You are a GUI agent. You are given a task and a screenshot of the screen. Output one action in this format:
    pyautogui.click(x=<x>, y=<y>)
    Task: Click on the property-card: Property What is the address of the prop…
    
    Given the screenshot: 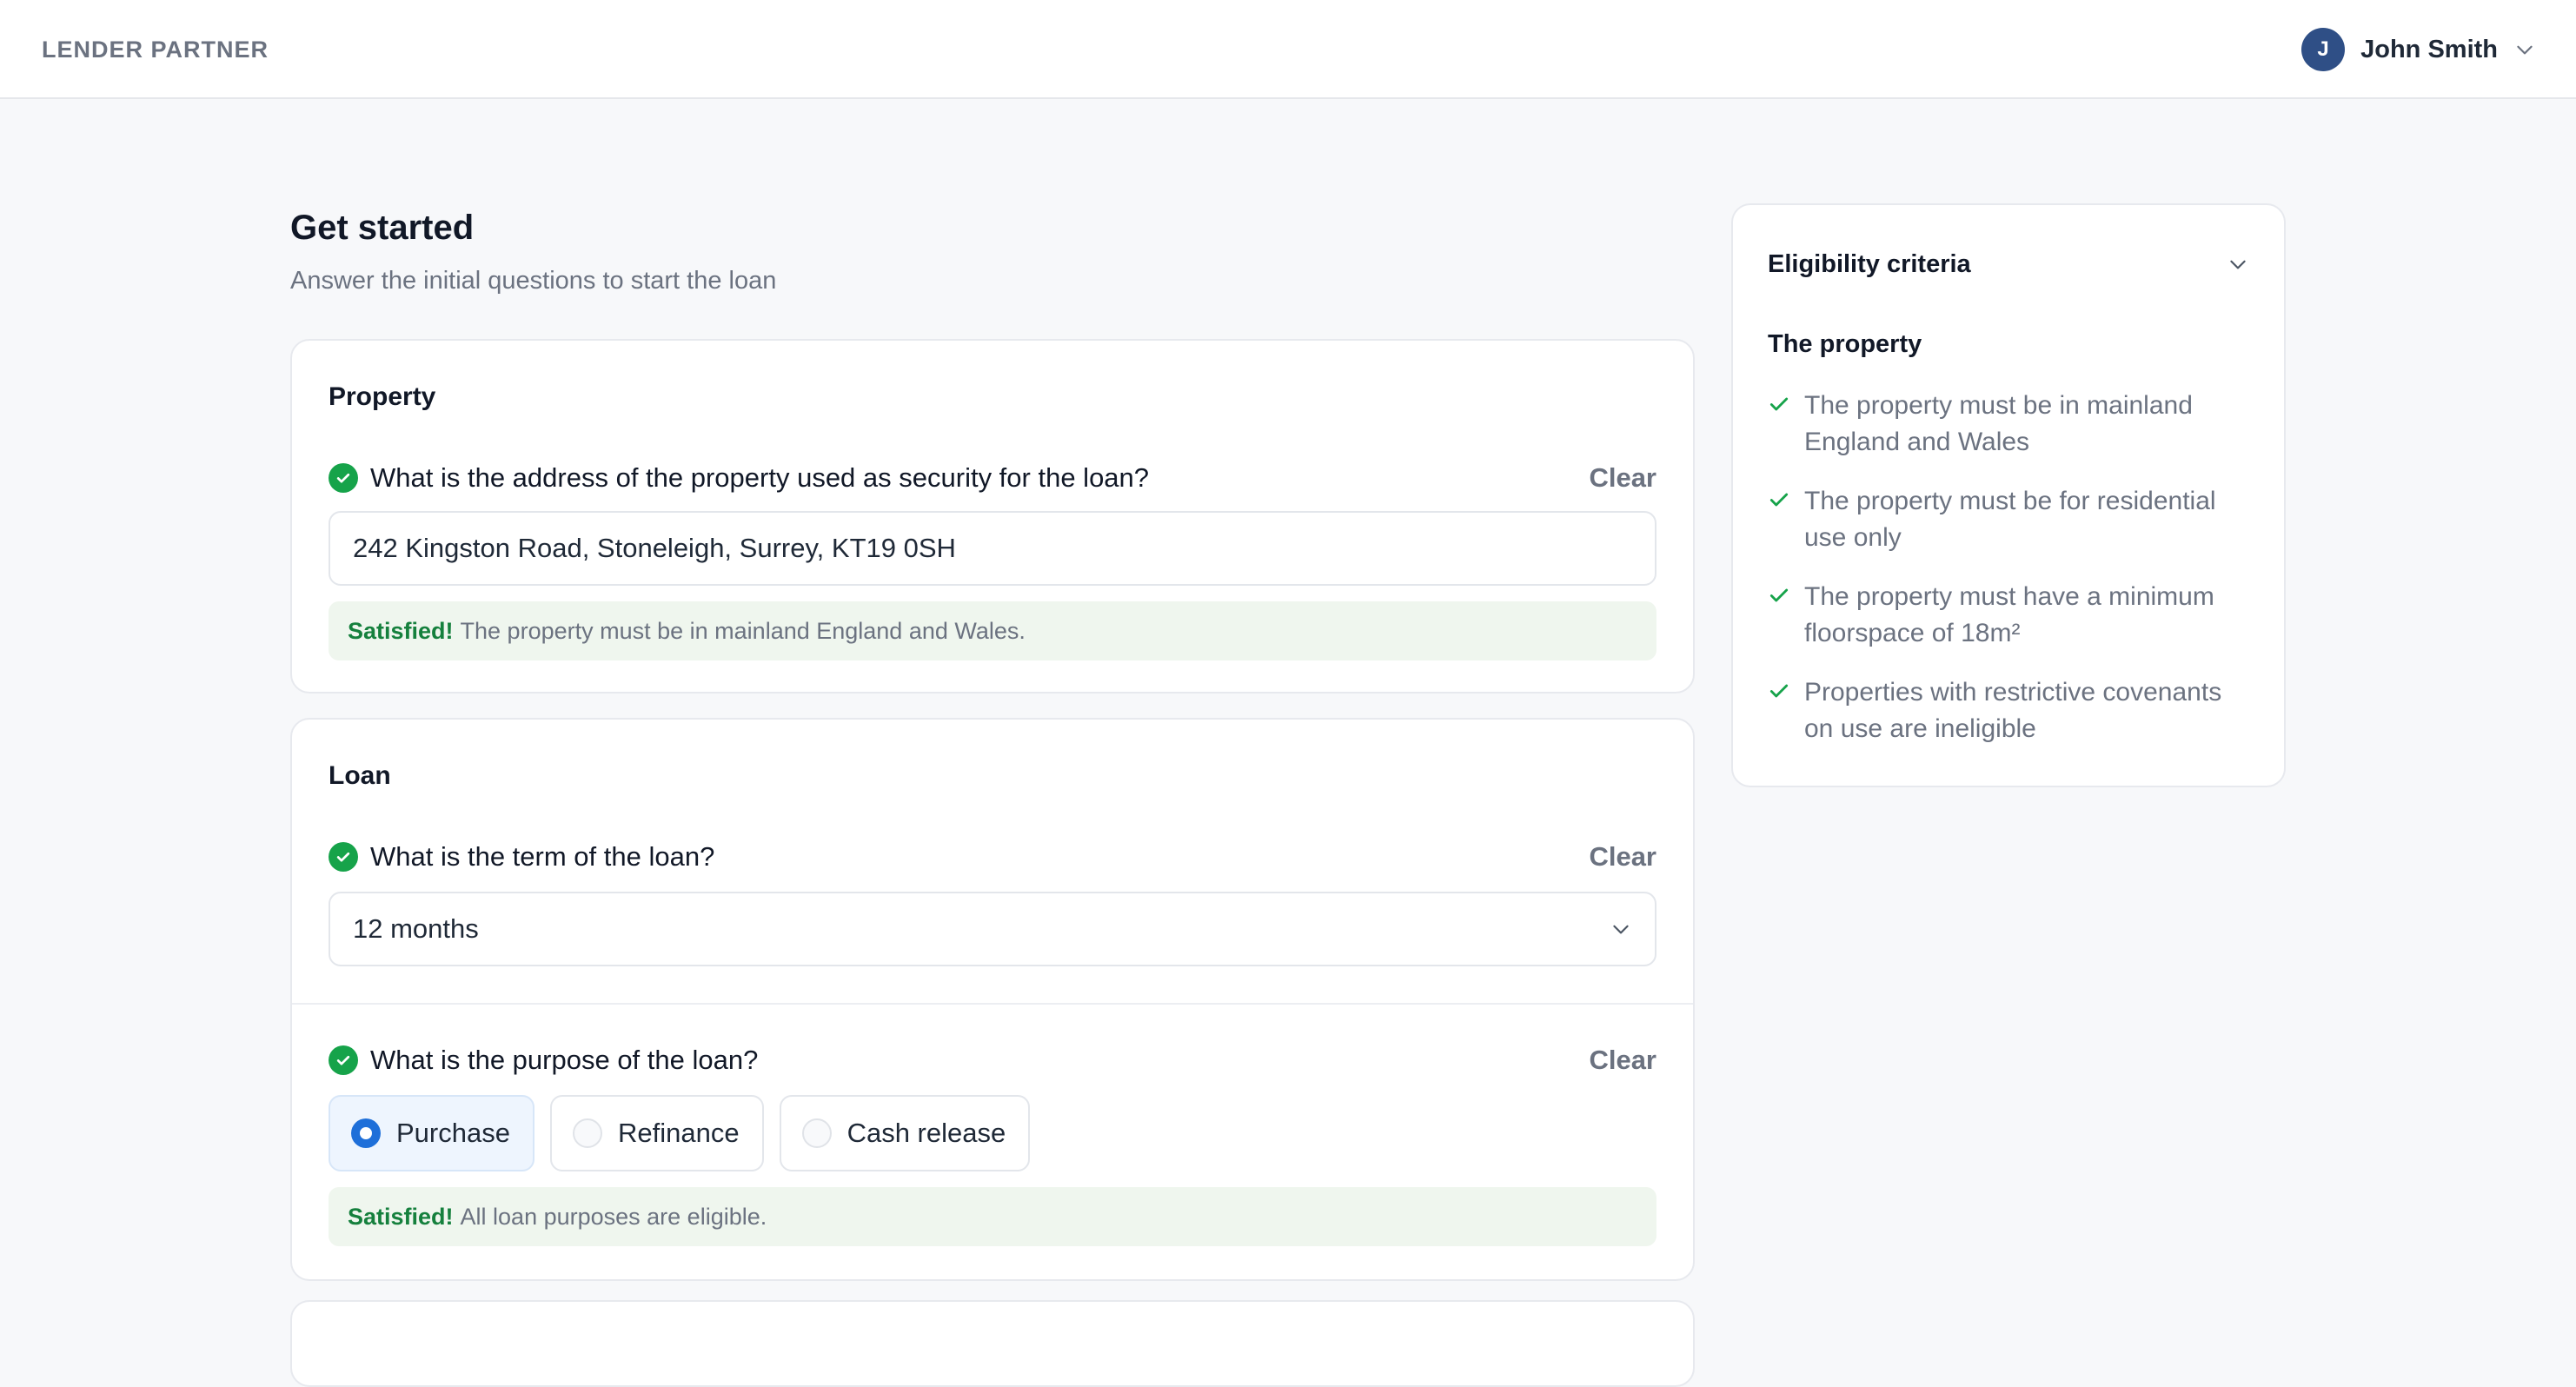 What is the action you would take?
    pyautogui.click(x=993, y=516)
    